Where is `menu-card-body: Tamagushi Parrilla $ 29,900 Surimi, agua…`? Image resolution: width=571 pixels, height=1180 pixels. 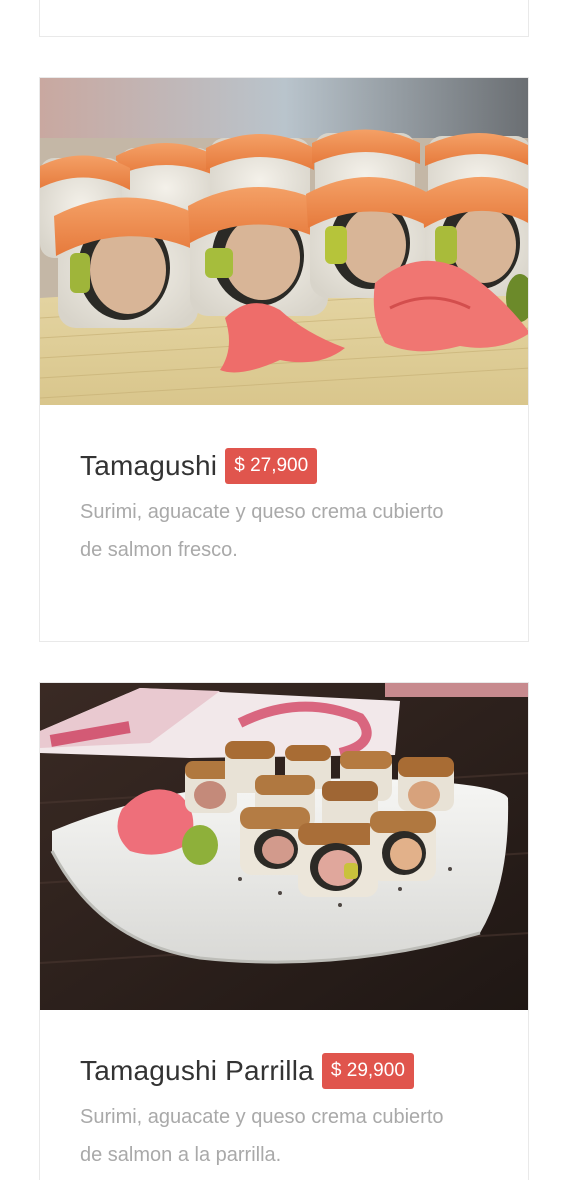 menu-card-body: Tamagushi Parrilla $ 29,900 Surimi, agua… is located at coordinates (284, 1092).